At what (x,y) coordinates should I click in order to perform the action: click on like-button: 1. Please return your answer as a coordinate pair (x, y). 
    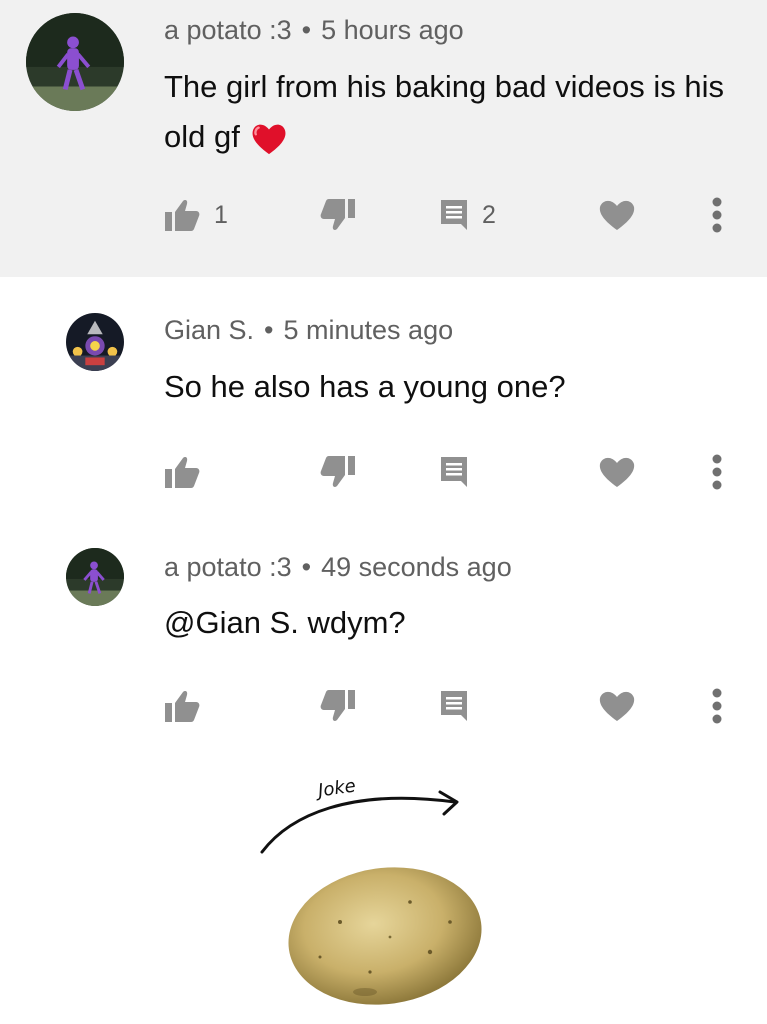
    Looking at the image, I should click on (196, 215).